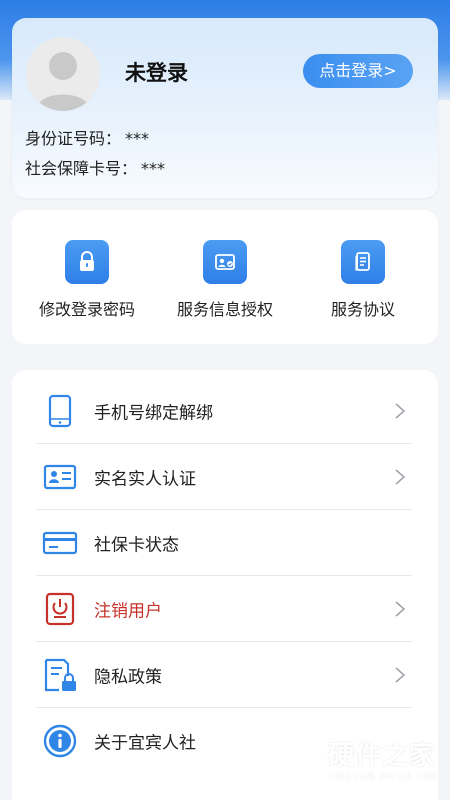  What do you see at coordinates (60, 477) in the screenshot?
I see `id-badge-icon` at bounding box center [60, 477].